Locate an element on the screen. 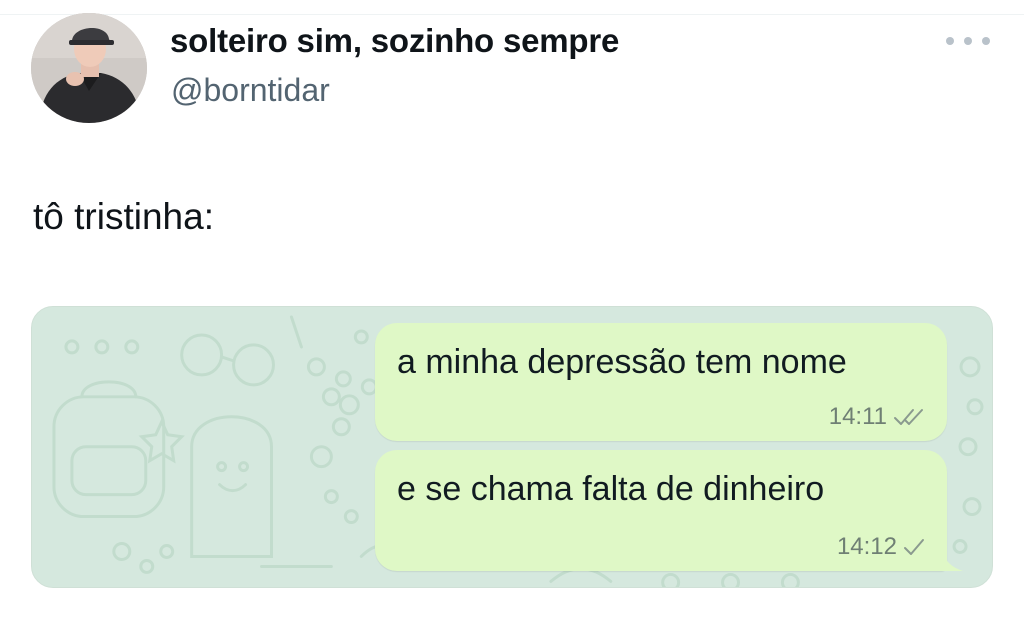  avatar is located at coordinates (89, 68).